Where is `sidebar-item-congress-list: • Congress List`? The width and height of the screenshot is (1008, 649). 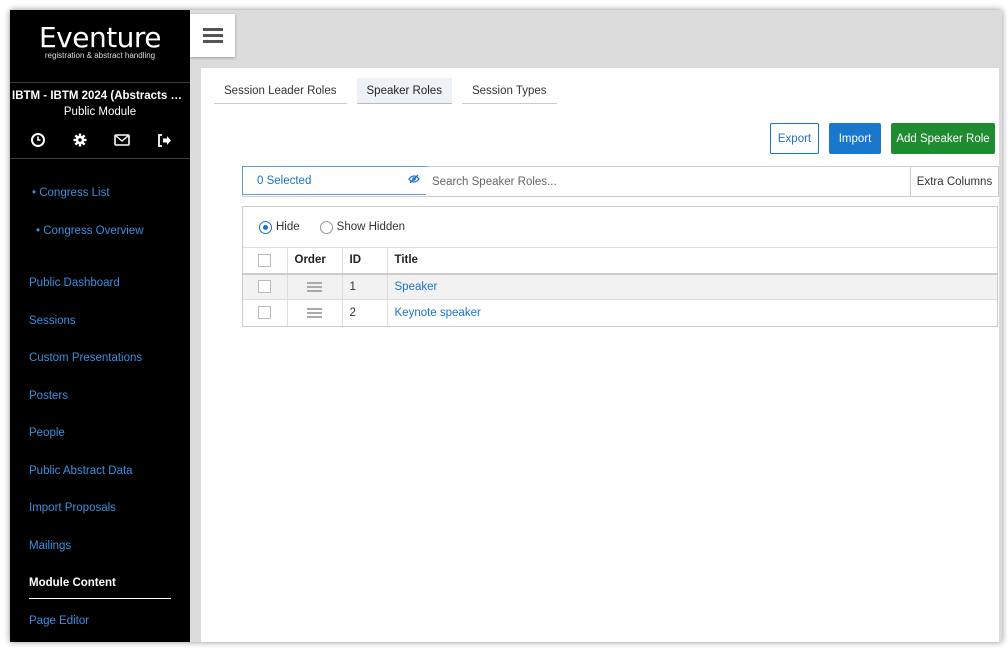
sidebar-item-congress-list: • Congress List is located at coordinates (71, 193).